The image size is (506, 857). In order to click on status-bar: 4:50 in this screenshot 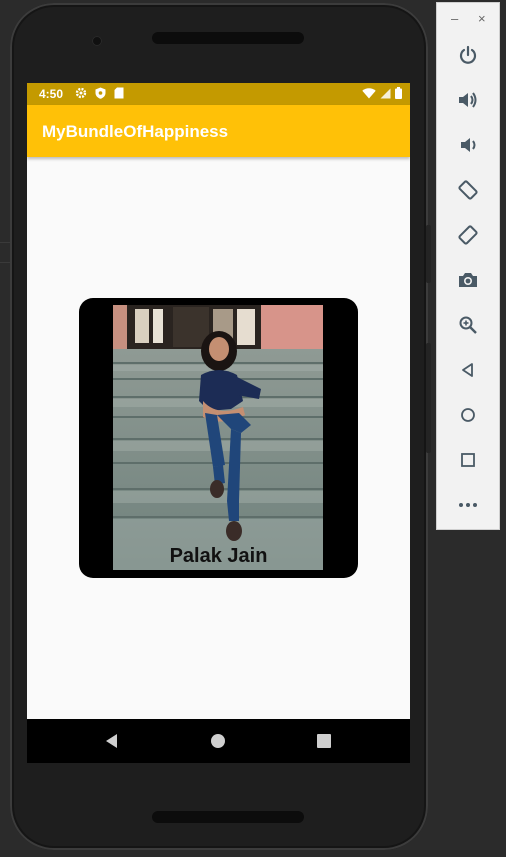, I will do `click(218, 94)`.